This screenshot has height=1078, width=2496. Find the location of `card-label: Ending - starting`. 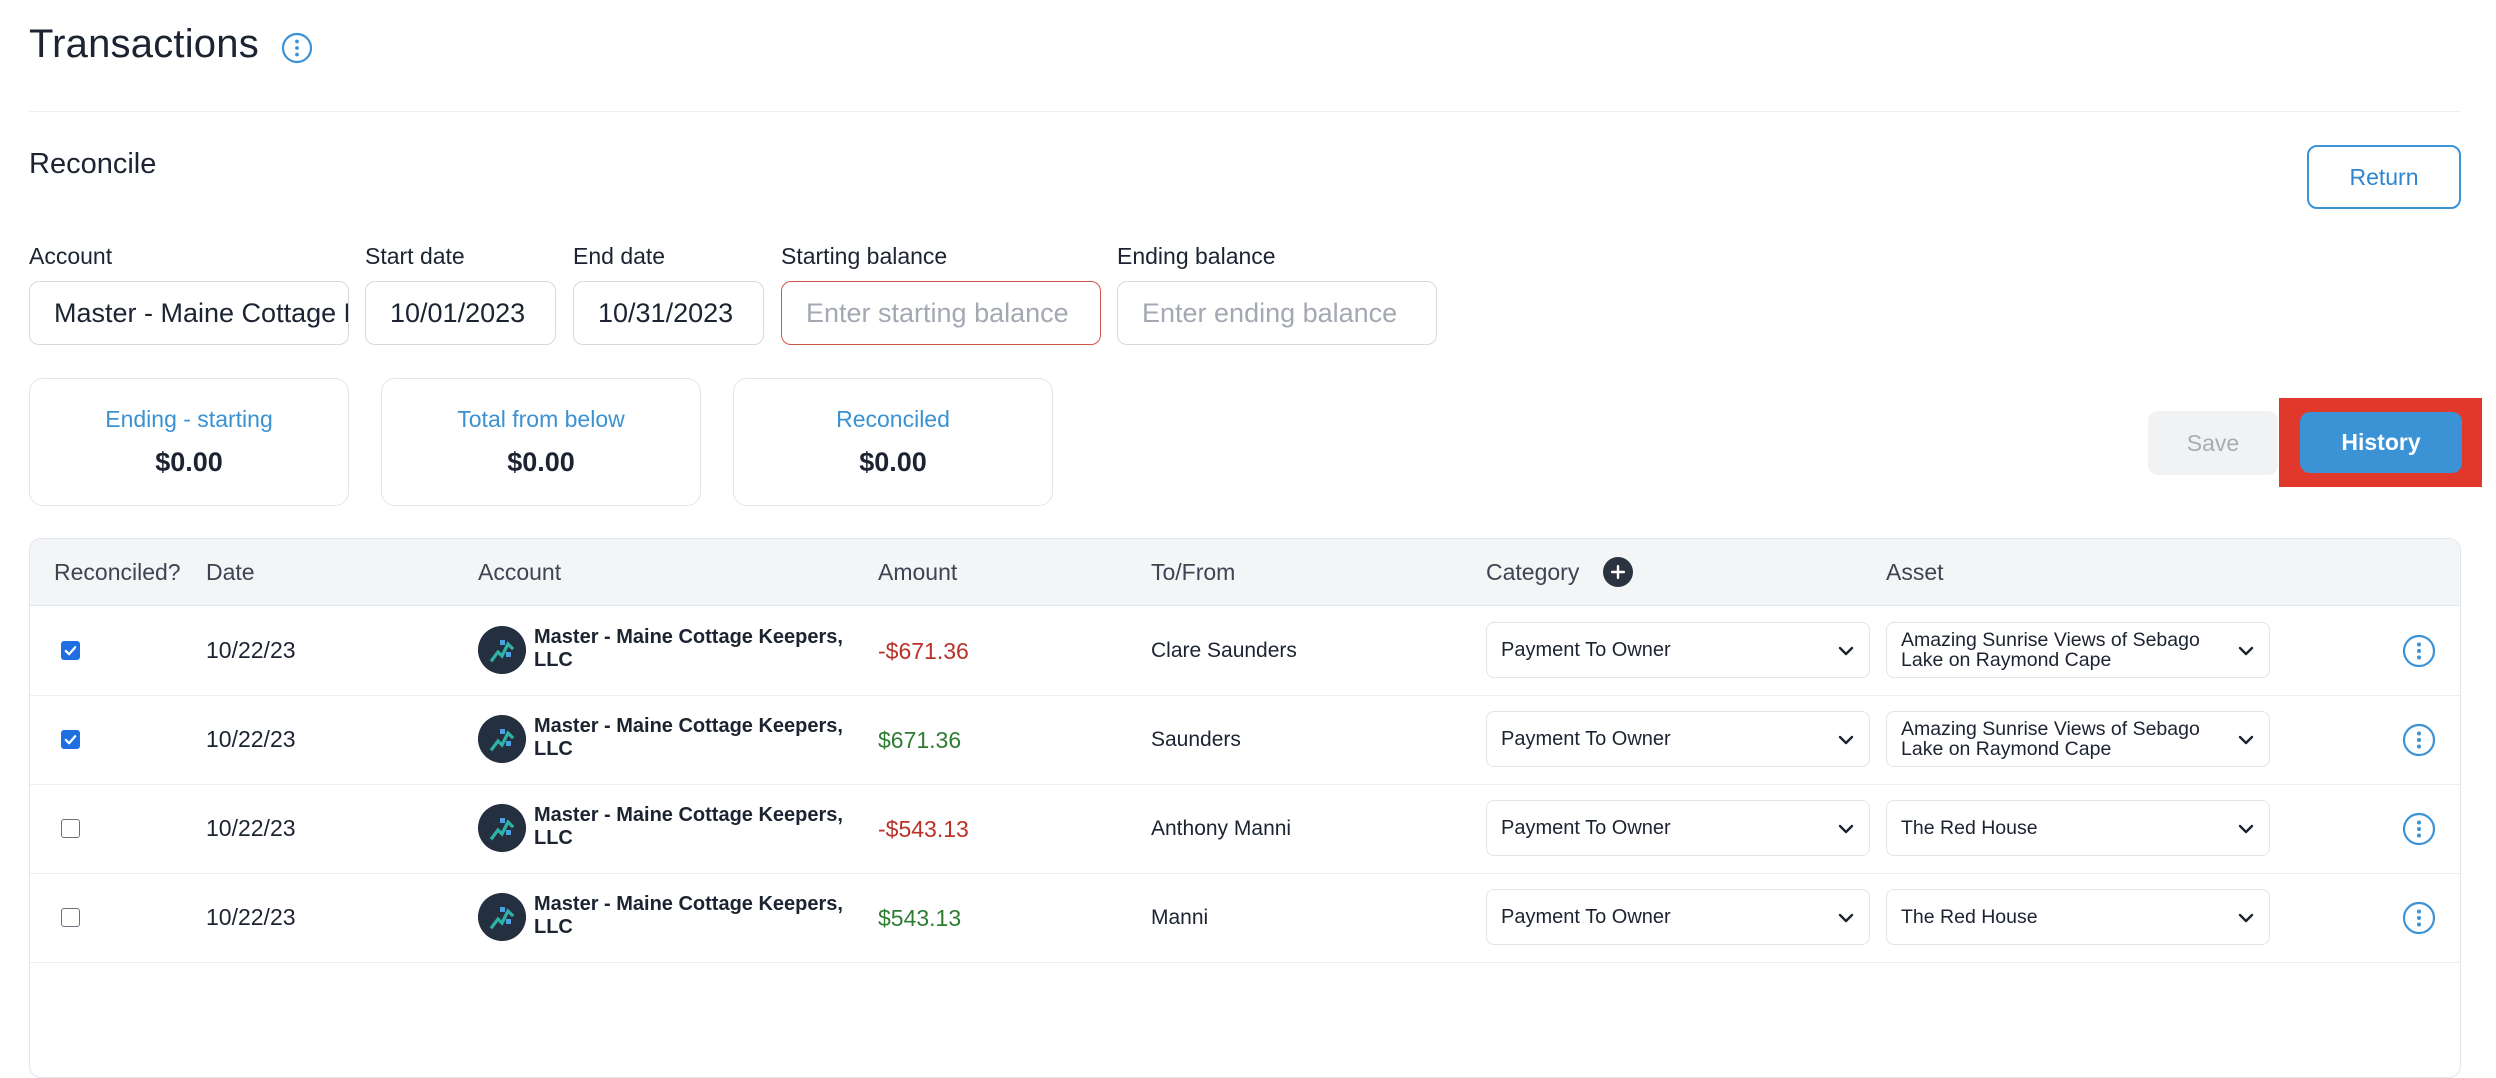

card-label: Ending - starting is located at coordinates (189, 419).